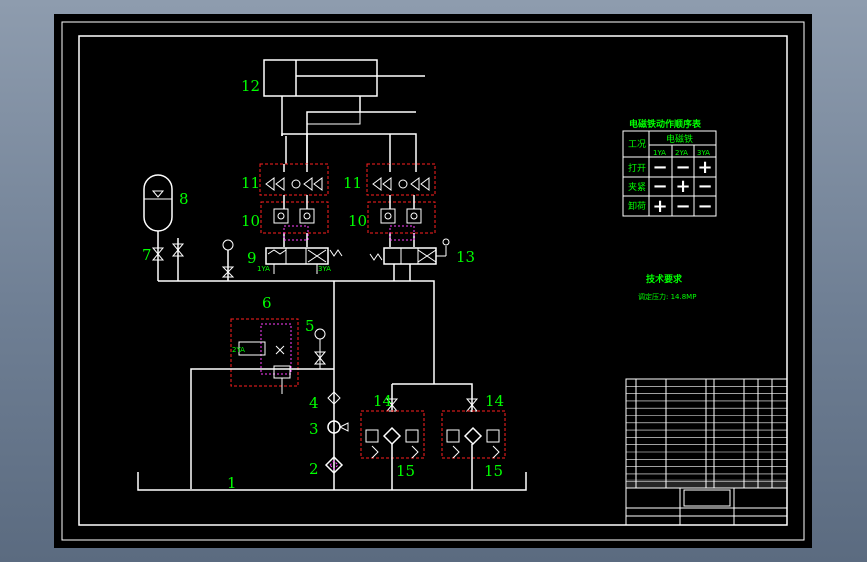  What do you see at coordinates (184, 199) in the screenshot?
I see `label-8: 8` at bounding box center [184, 199].